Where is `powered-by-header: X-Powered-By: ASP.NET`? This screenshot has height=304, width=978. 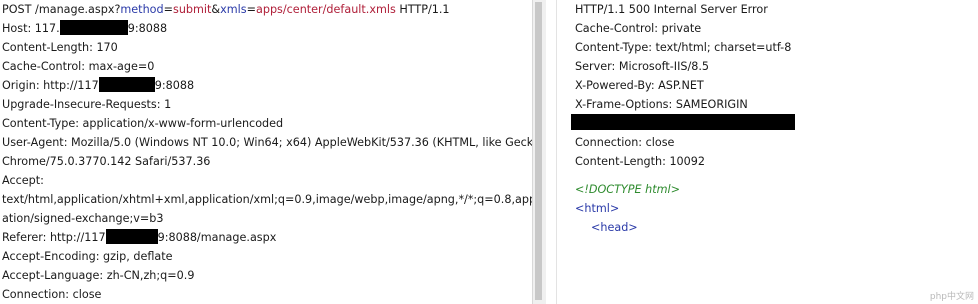 powered-by-header: X-Powered-By: ASP.NET is located at coordinates (639, 85).